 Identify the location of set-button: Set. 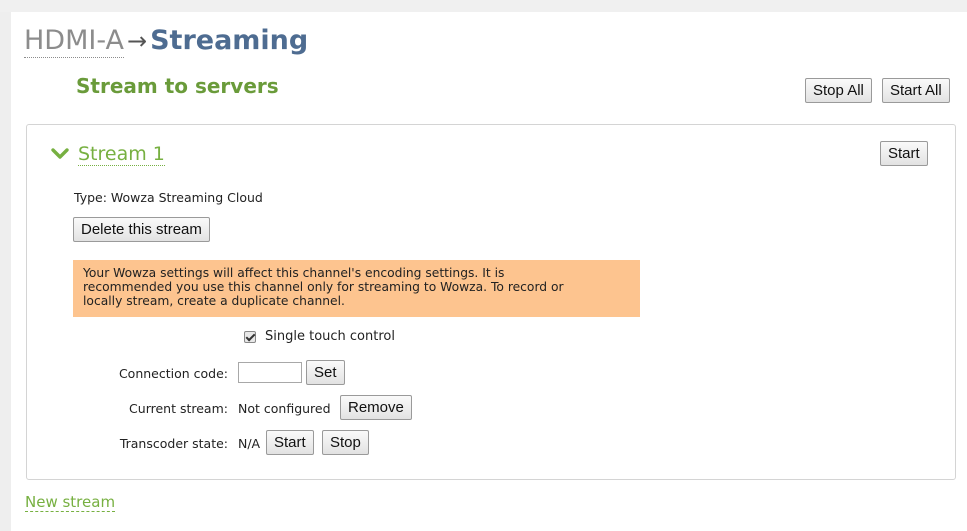
(325, 372).